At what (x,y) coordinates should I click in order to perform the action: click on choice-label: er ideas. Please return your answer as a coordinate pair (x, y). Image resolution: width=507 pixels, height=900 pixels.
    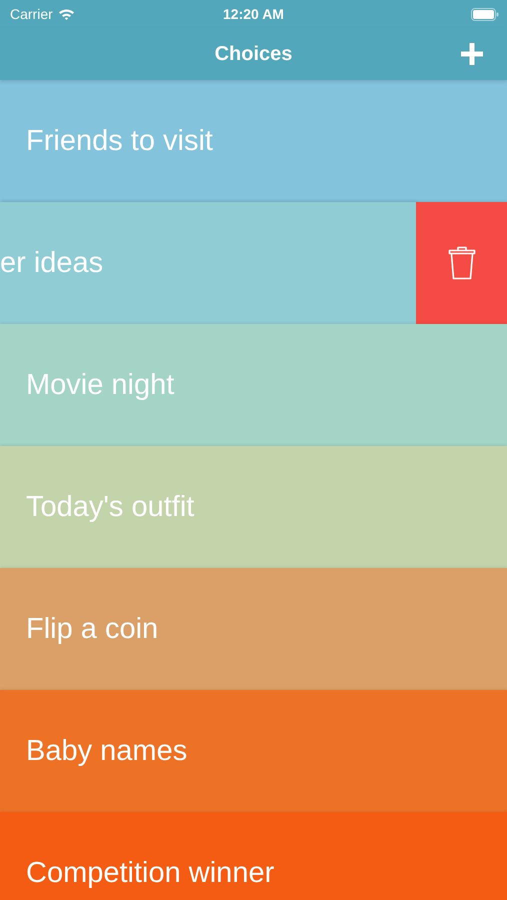
    Looking at the image, I should click on (52, 263).